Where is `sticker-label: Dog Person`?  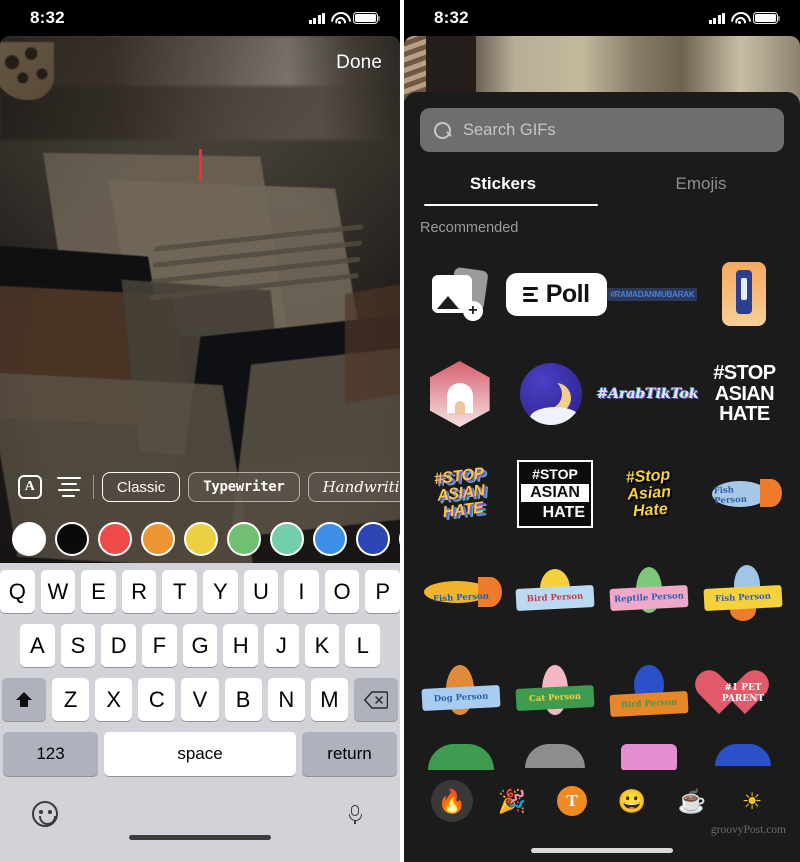
sticker-label: Dog Person is located at coordinates (461, 698).